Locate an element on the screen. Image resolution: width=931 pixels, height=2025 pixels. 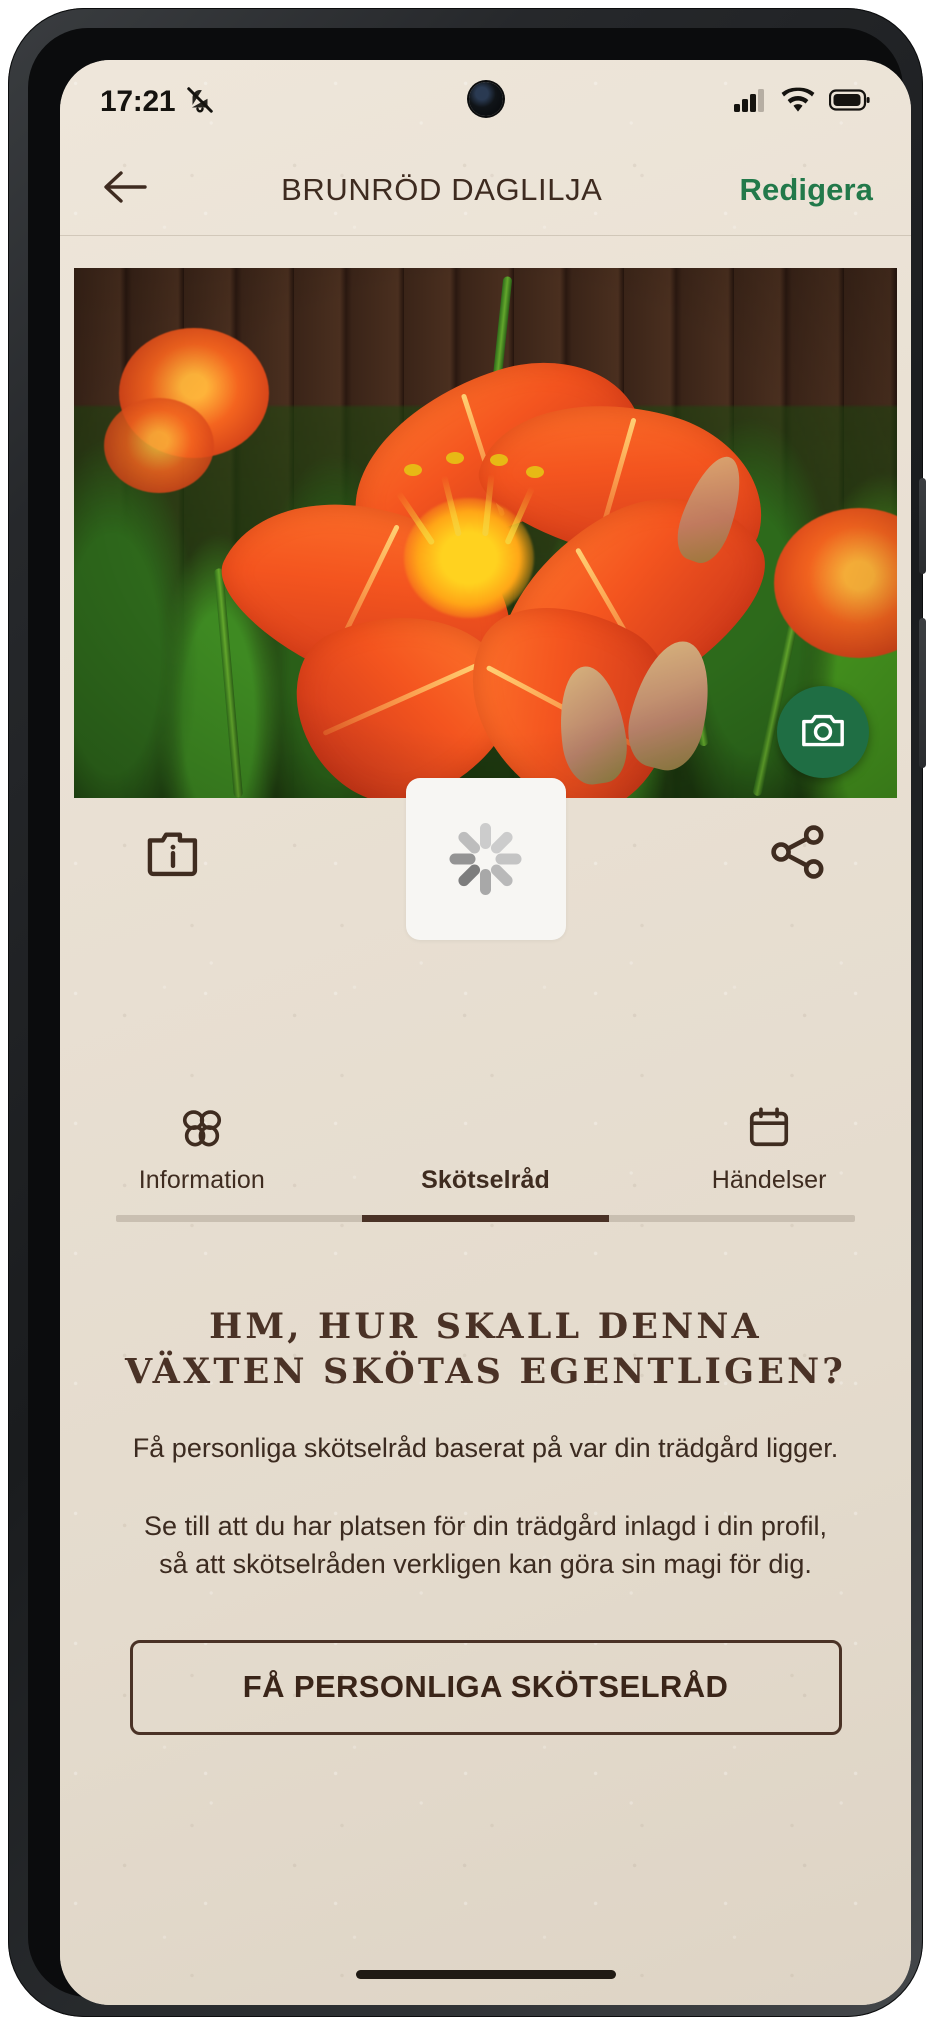
tab-handelser: Händelser is located at coordinates (769, 1147).